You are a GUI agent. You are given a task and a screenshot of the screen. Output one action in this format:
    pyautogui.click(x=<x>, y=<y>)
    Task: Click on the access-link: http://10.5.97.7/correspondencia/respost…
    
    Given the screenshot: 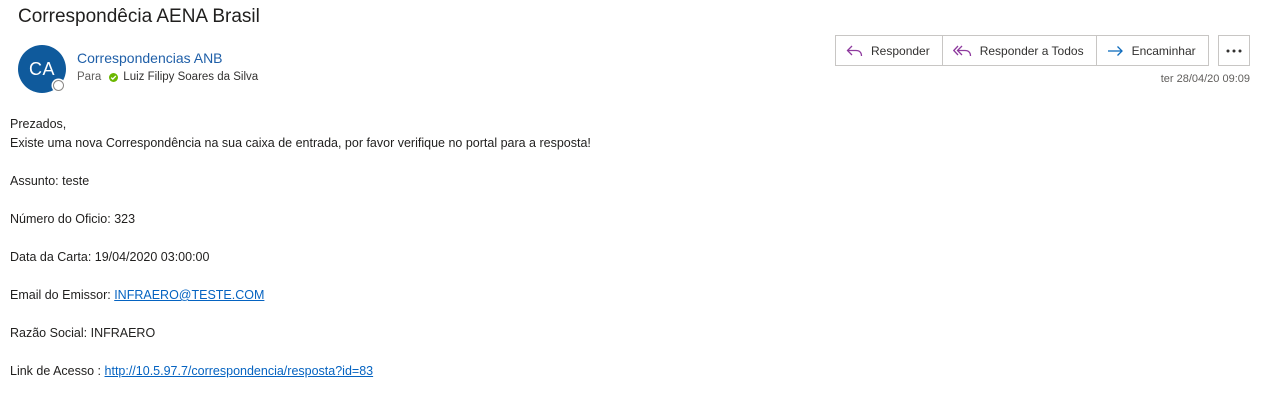 What is the action you would take?
    pyautogui.click(x=239, y=371)
    